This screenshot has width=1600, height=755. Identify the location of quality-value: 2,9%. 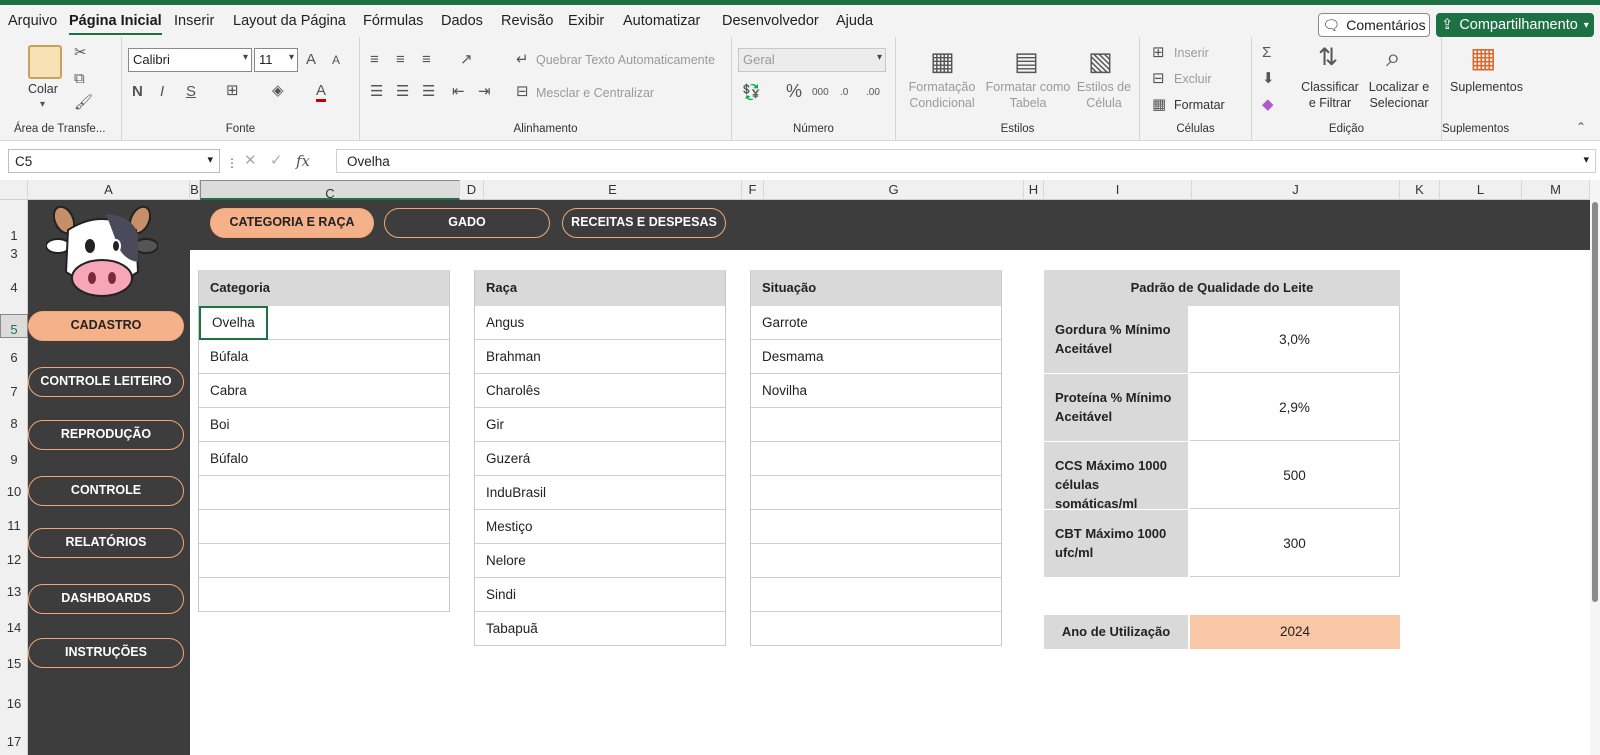
(1295, 407).